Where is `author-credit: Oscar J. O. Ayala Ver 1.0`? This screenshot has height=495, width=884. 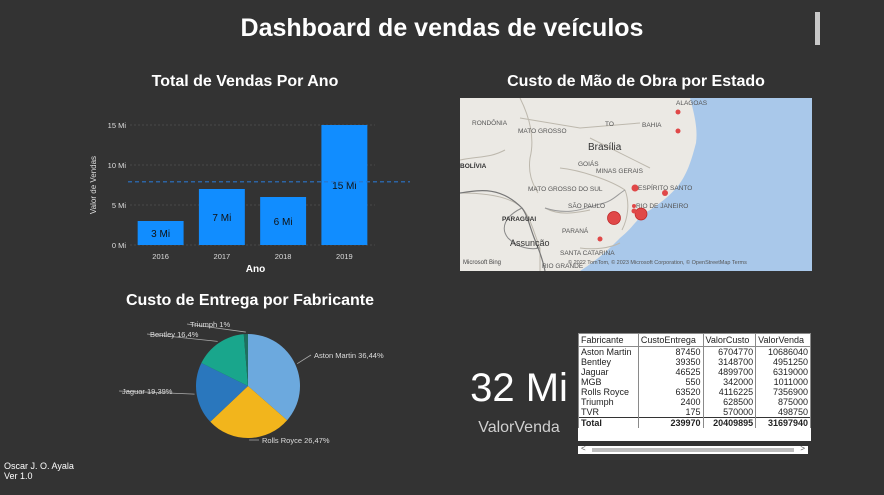
author-credit: Oscar J. O. Ayala Ver 1.0 is located at coordinates (39, 471).